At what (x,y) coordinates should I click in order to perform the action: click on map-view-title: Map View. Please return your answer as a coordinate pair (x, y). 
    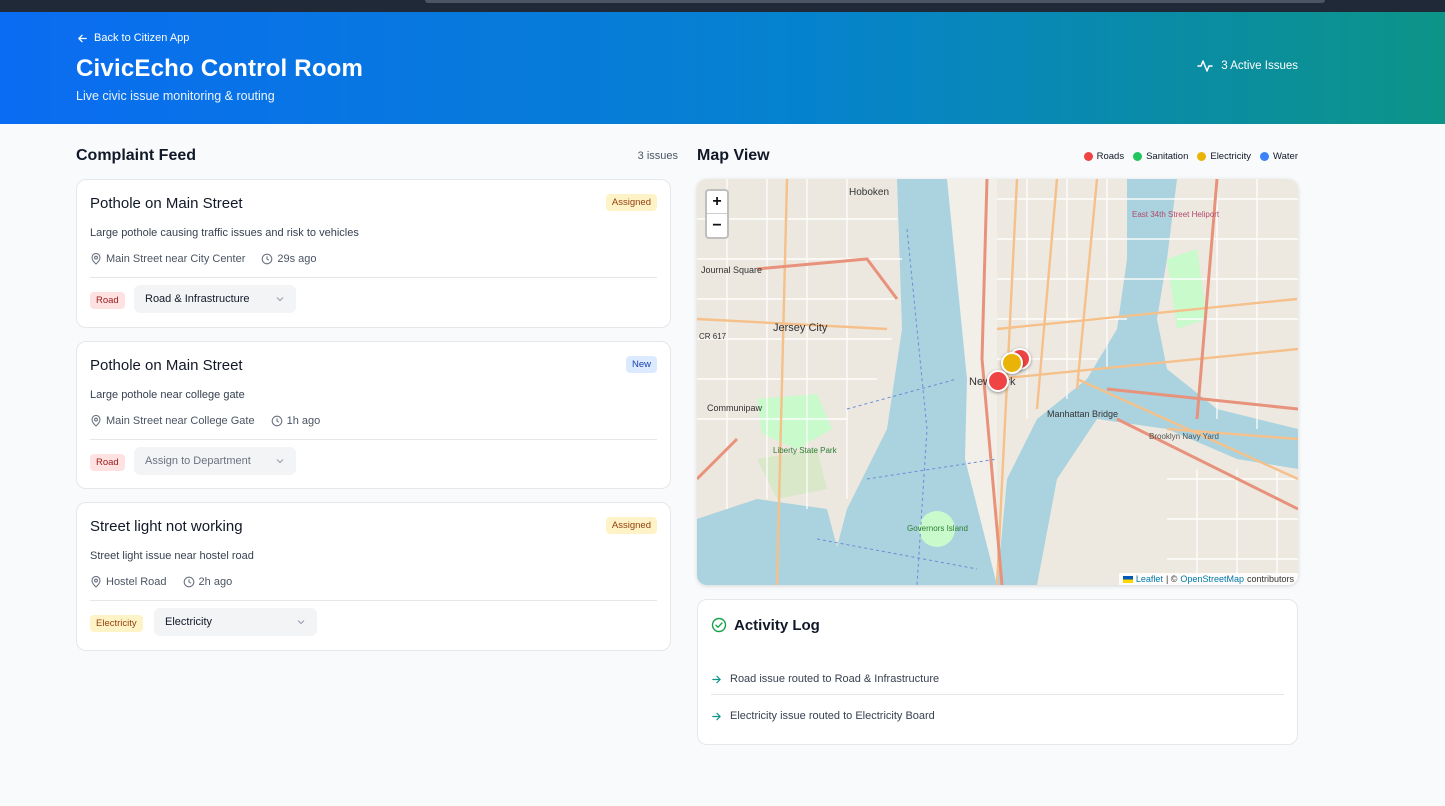
    Looking at the image, I should click on (733, 155).